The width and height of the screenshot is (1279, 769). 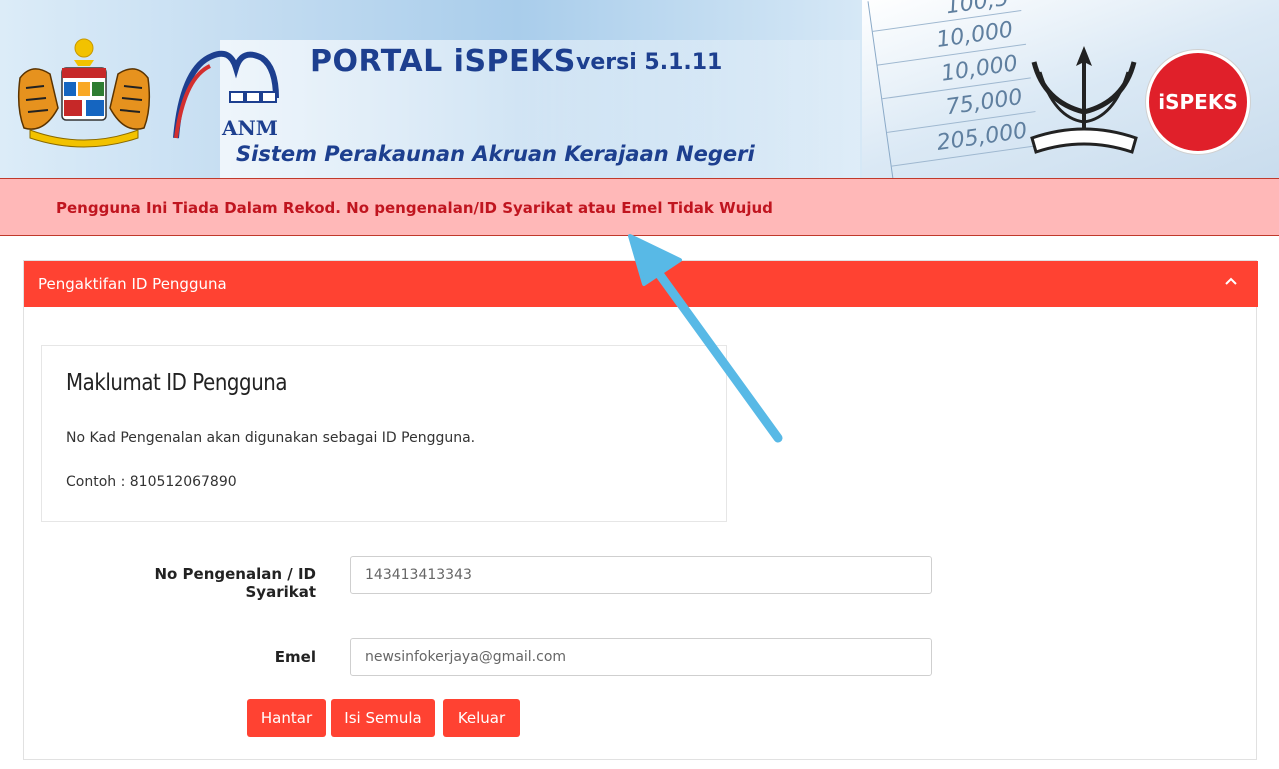 I want to click on ispeks-logo: iSPEKS, so click(x=1198, y=102).